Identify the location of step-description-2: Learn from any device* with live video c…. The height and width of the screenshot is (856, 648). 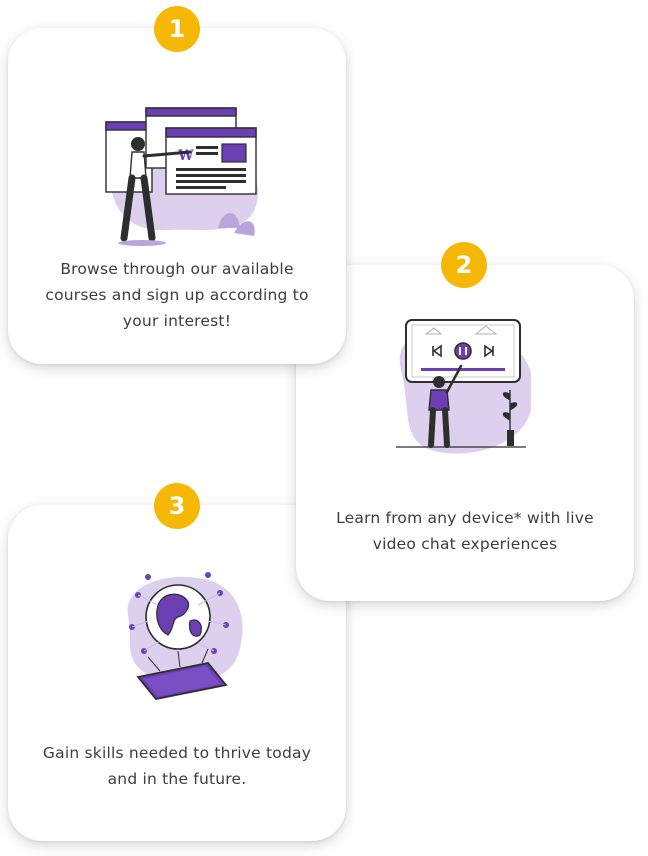
(465, 531).